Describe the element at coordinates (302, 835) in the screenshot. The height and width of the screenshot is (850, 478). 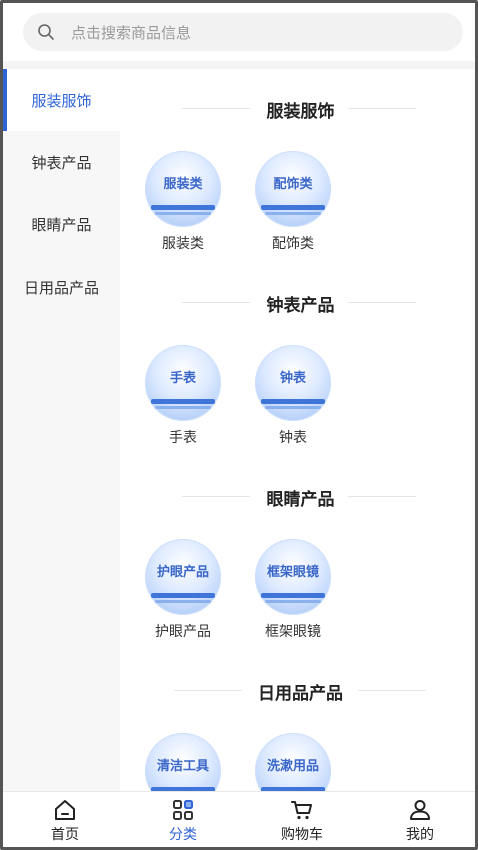
I see `tab-label: 购物车` at that location.